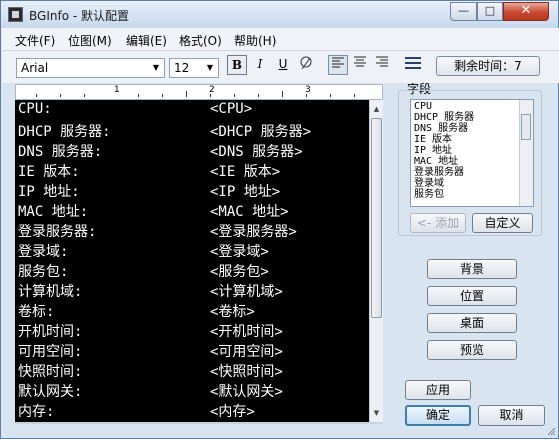 The image size is (559, 439). What do you see at coordinates (283, 65) in the screenshot?
I see `underline-button: U` at bounding box center [283, 65].